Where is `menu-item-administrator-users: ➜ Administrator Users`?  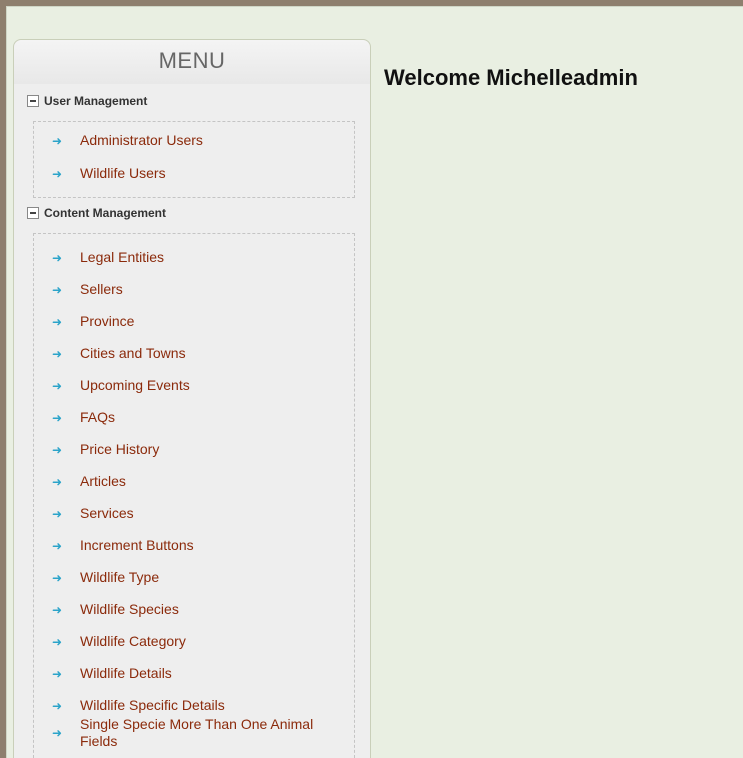 menu-item-administrator-users: ➜ Administrator Users is located at coordinates (194, 140).